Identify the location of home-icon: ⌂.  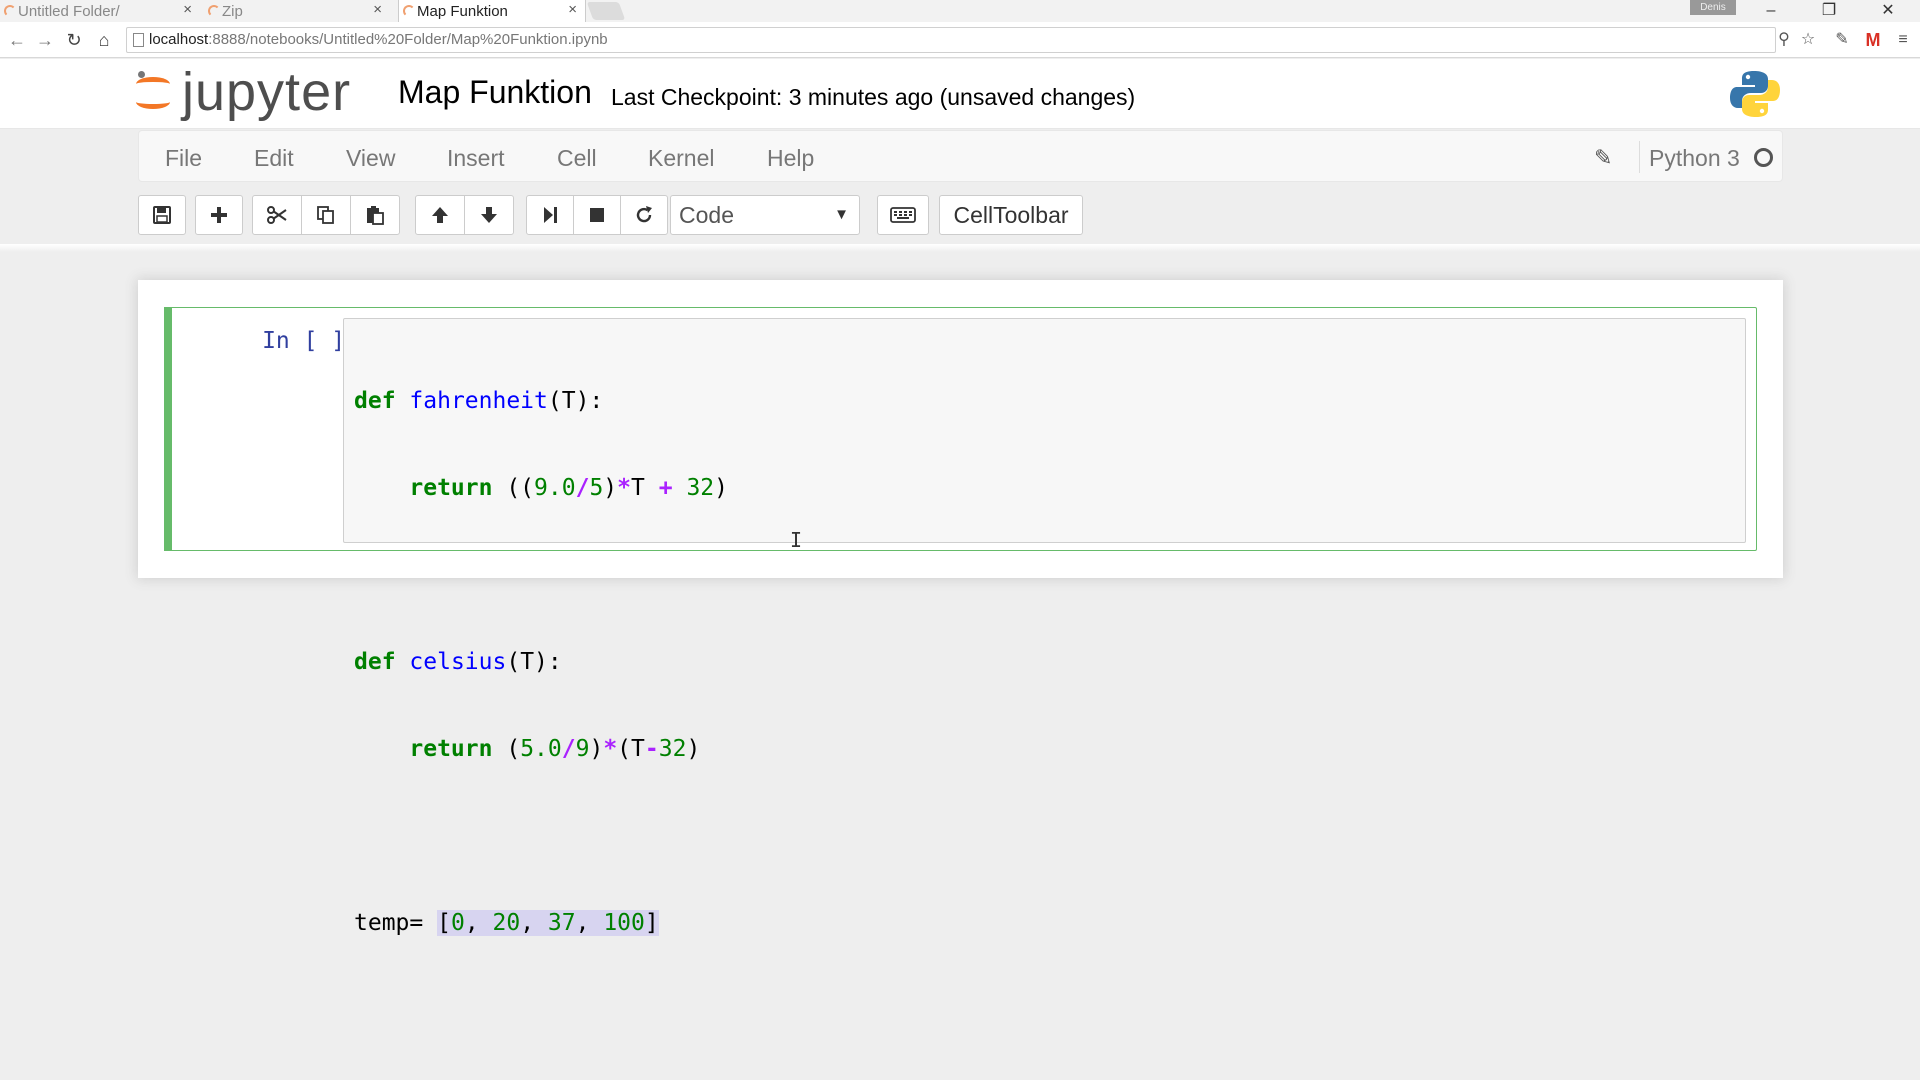
(104, 40).